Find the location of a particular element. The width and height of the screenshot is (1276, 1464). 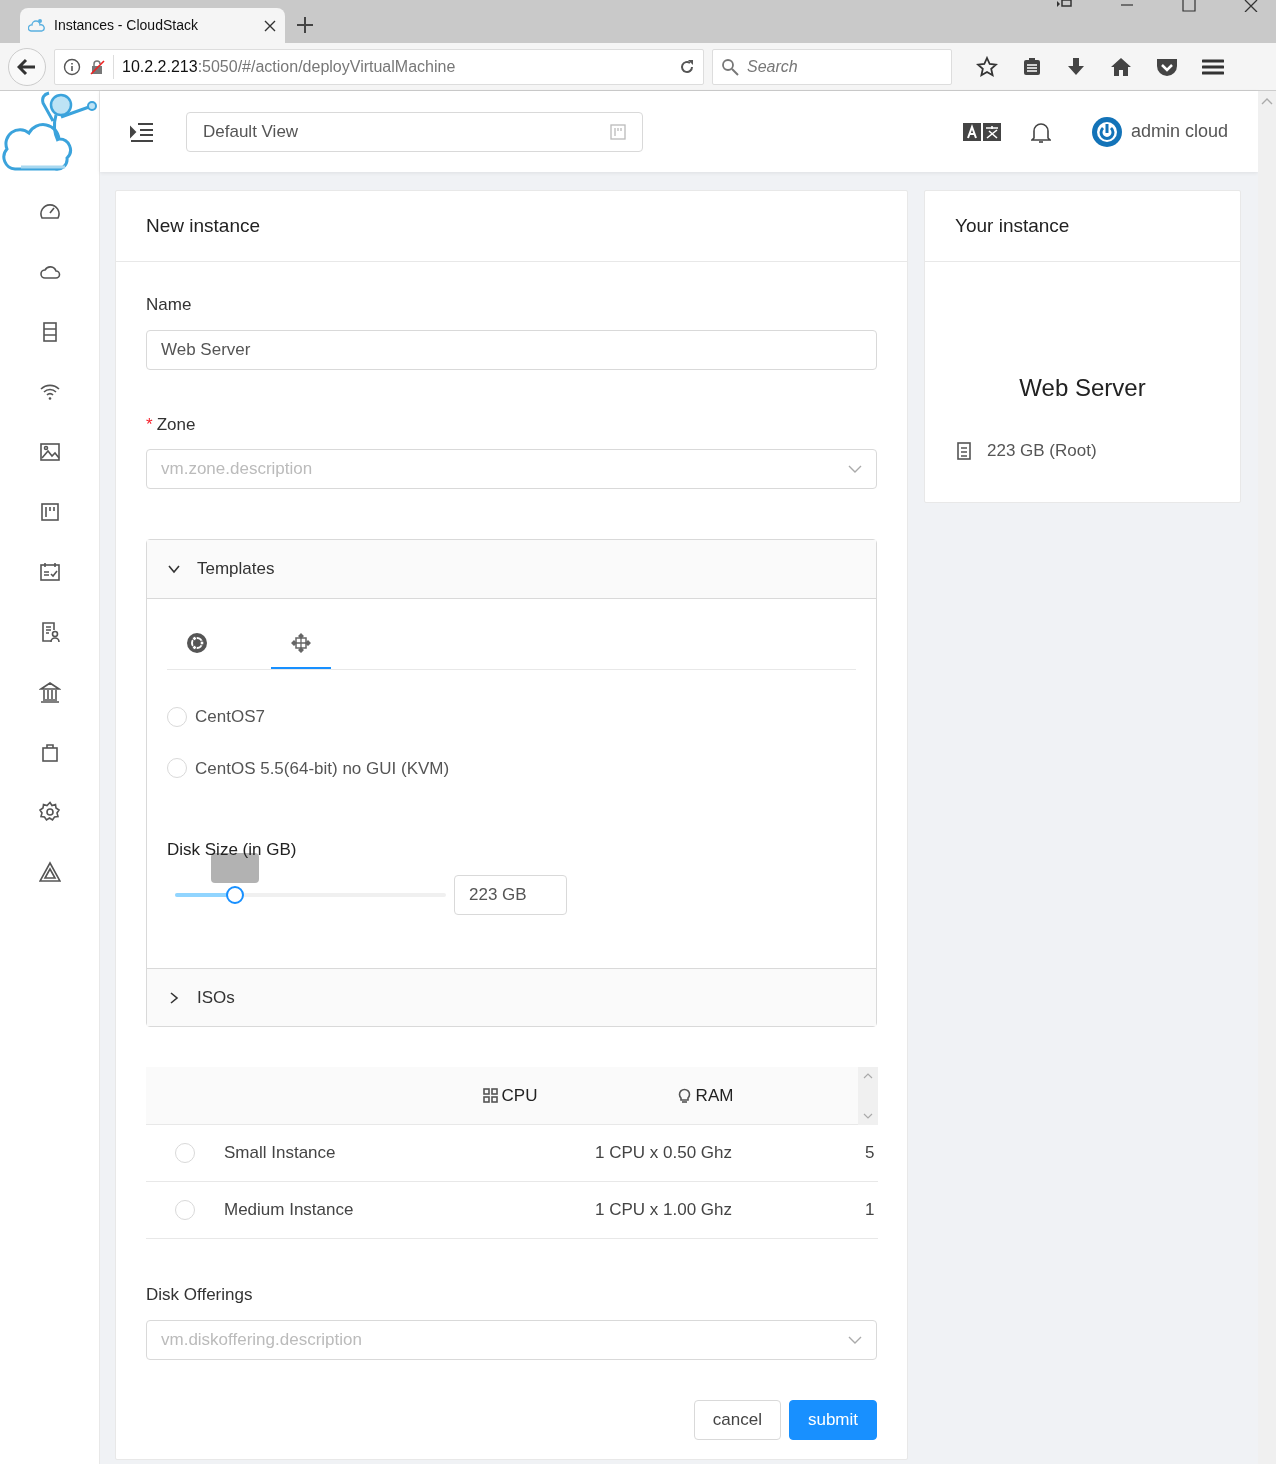

translate-icon is located at coordinates (981, 131).